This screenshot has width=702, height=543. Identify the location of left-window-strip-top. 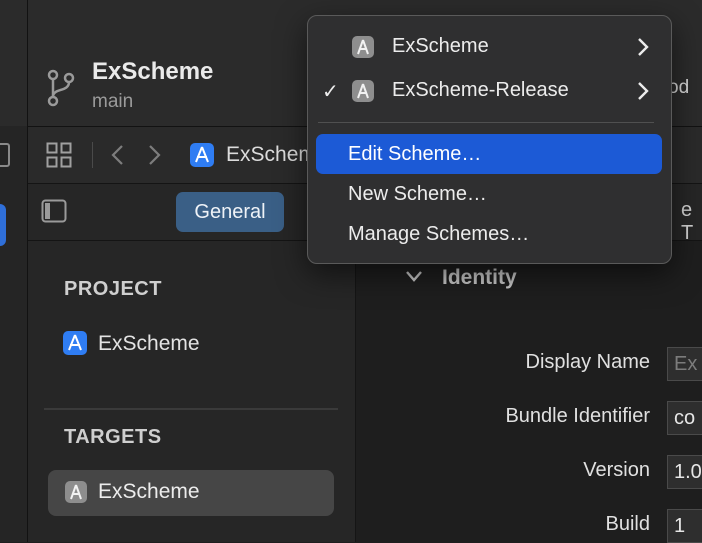
(13, 63).